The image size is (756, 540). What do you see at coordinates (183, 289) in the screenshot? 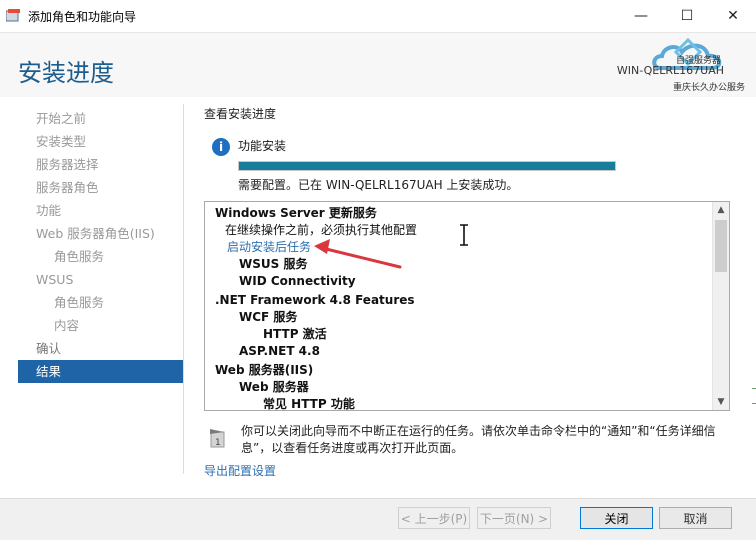
I see `nav-divider` at bounding box center [183, 289].